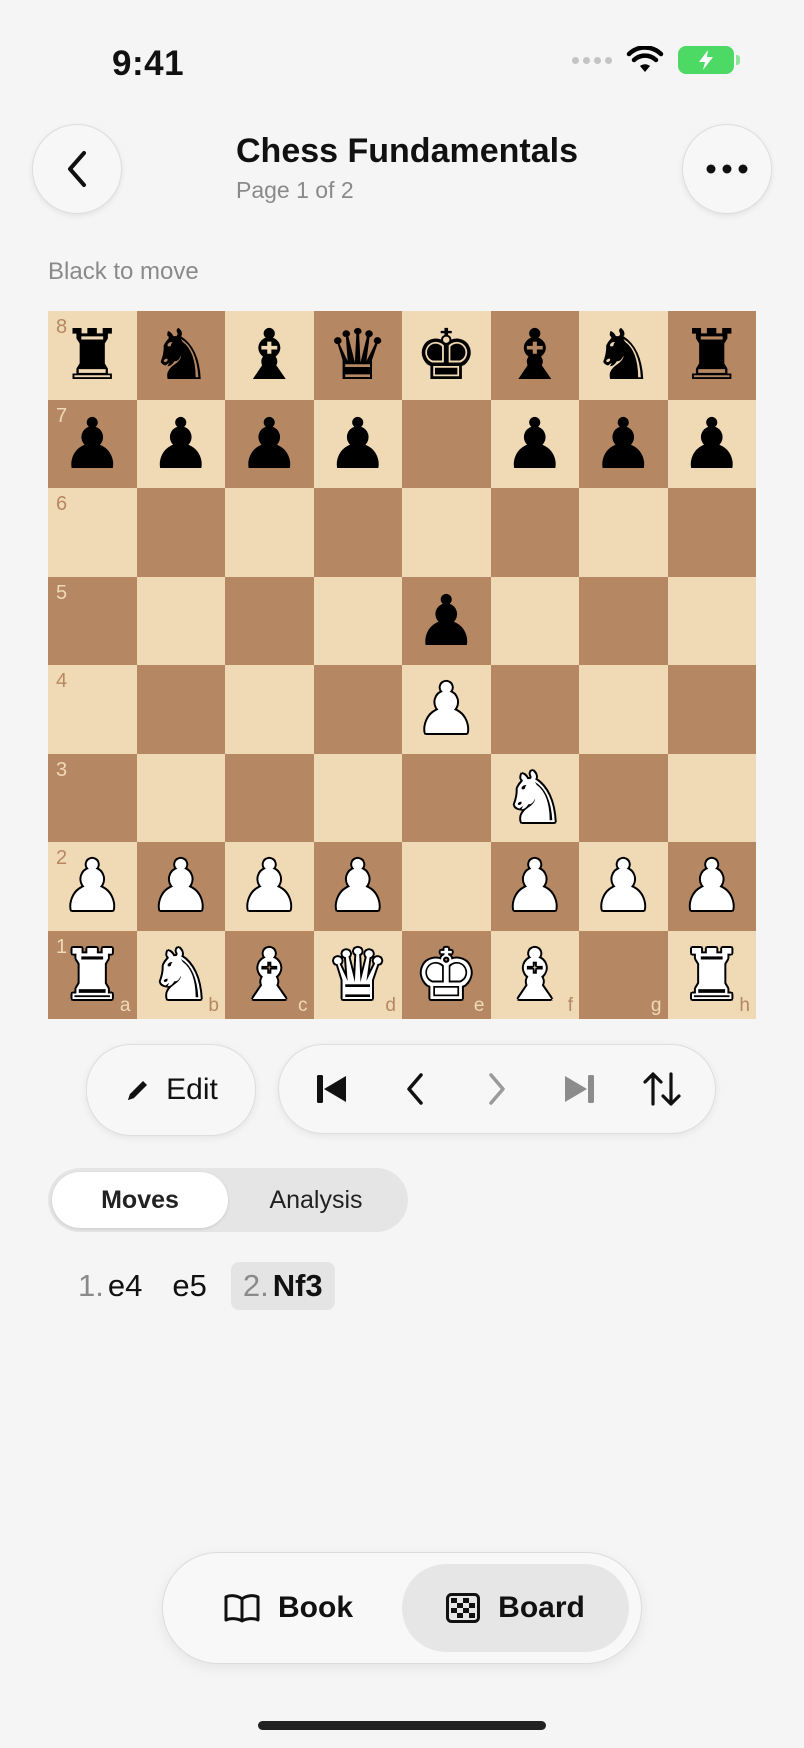 The width and height of the screenshot is (804, 1748). Describe the element at coordinates (269, 532) in the screenshot. I see `square-c6` at that location.